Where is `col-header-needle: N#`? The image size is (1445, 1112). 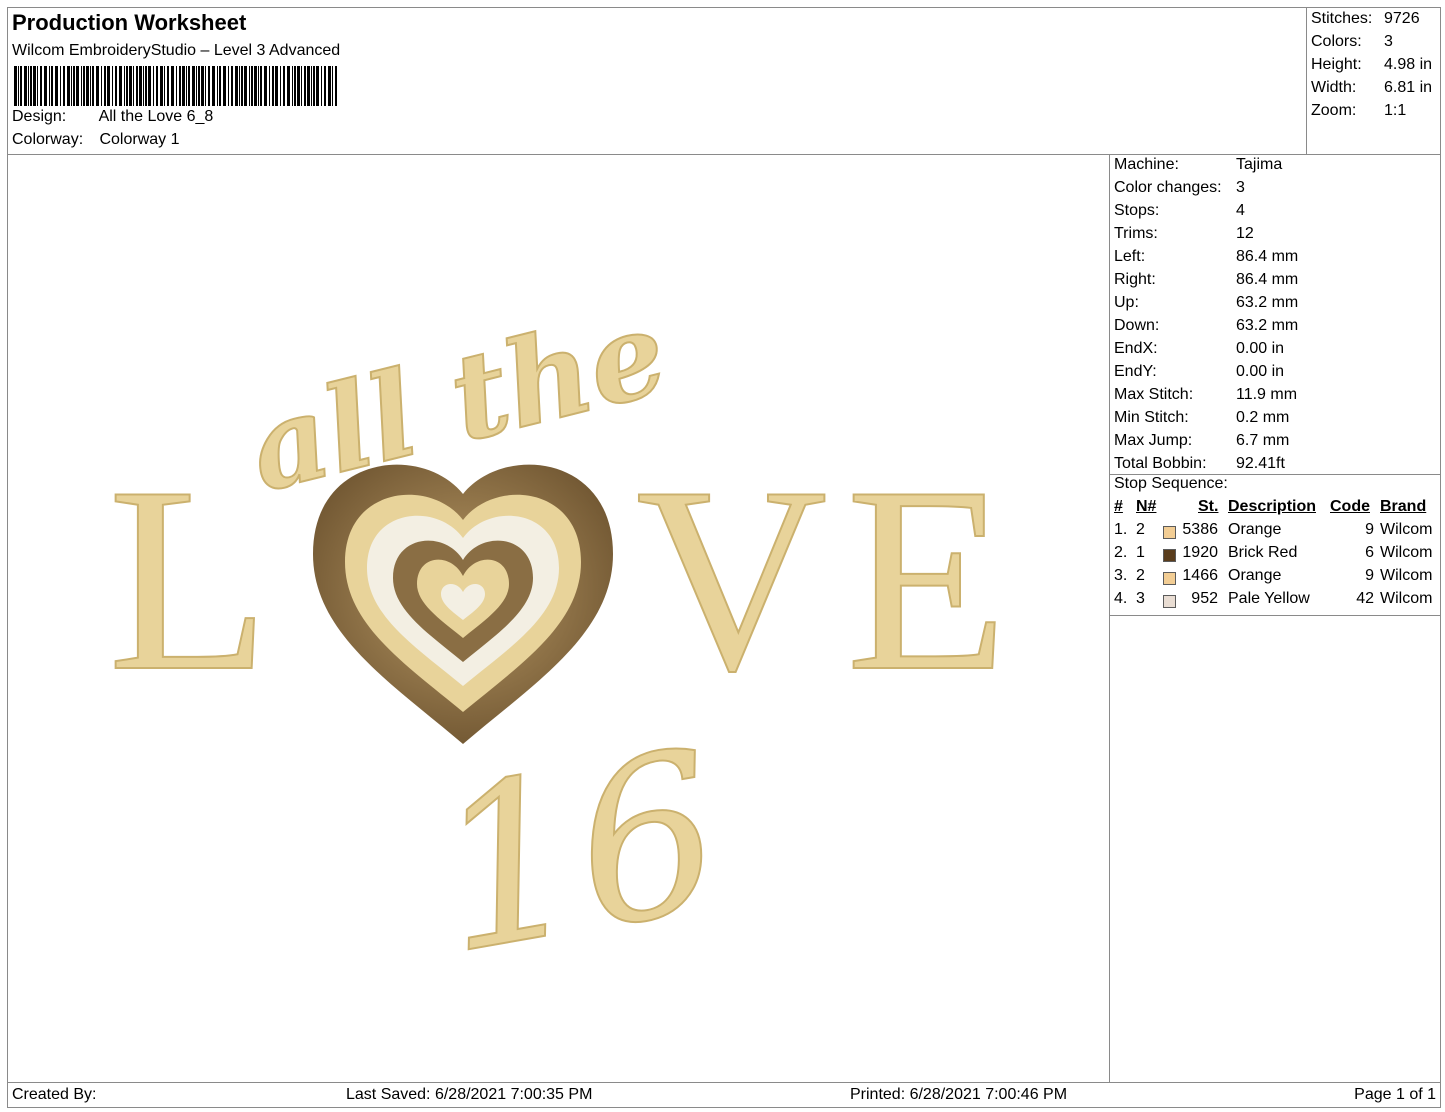 col-header-needle: N# is located at coordinates (1146, 506).